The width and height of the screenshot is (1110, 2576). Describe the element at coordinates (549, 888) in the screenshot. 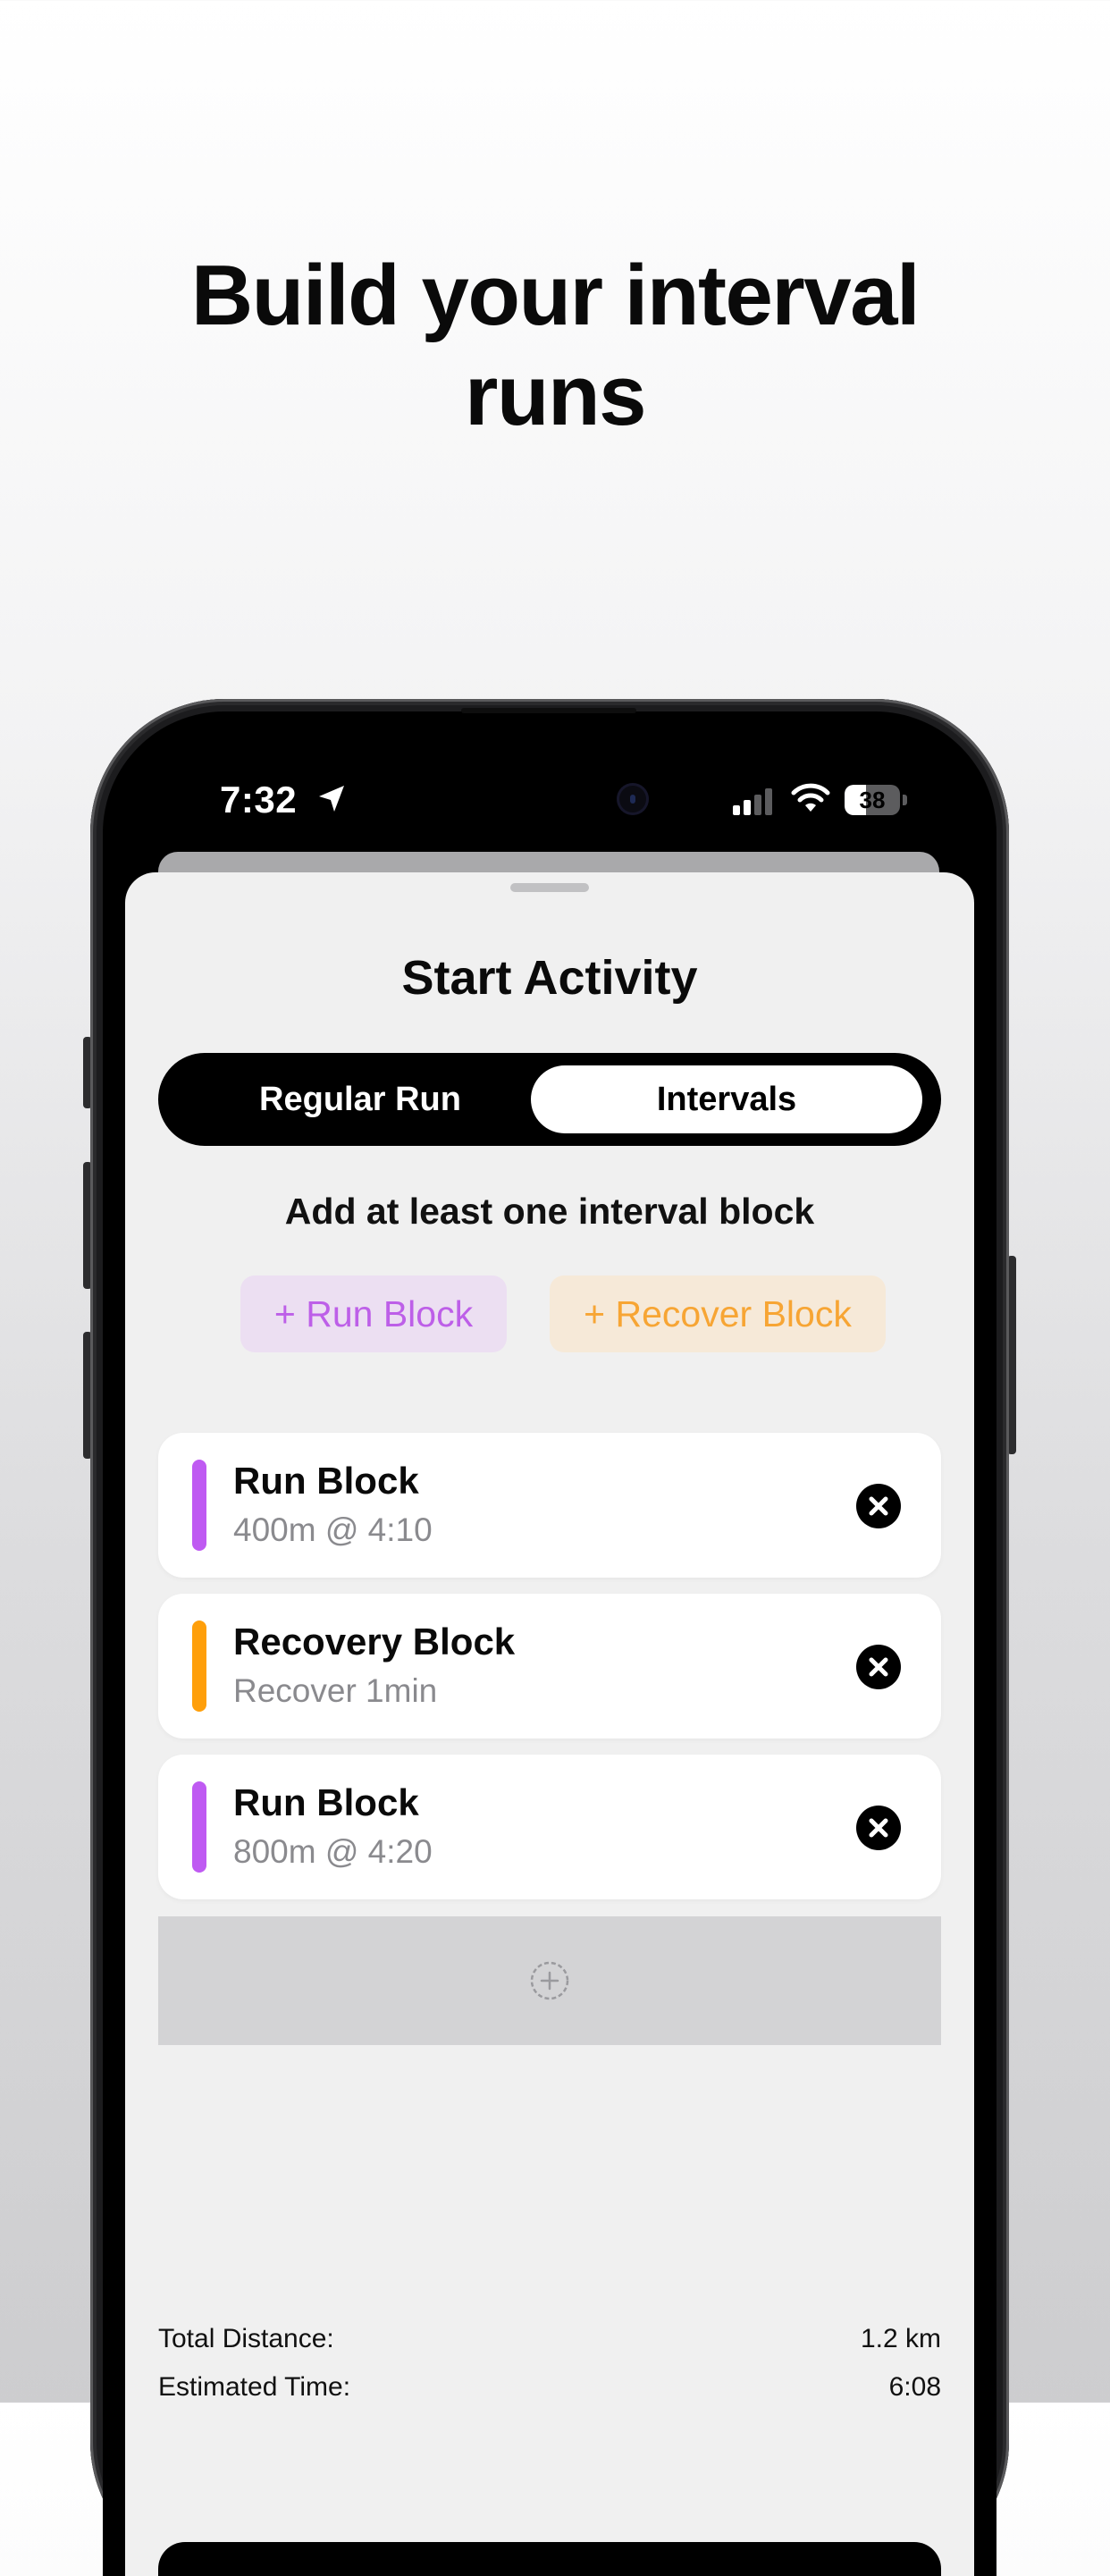

I see `sheet-grabber` at that location.